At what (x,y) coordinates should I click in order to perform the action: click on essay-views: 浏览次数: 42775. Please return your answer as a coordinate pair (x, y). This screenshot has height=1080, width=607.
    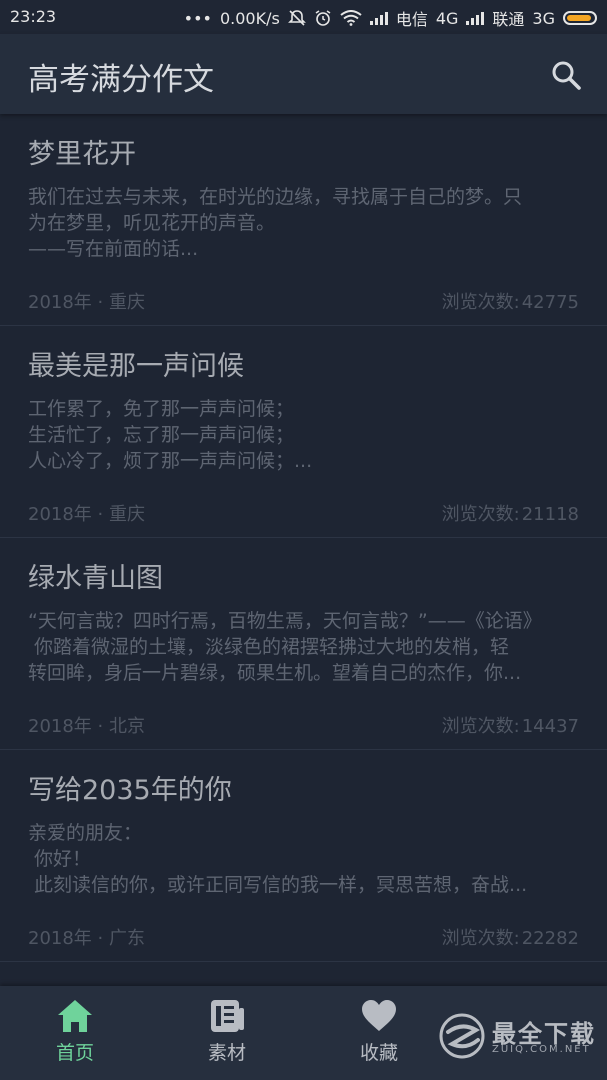
    Looking at the image, I should click on (510, 301).